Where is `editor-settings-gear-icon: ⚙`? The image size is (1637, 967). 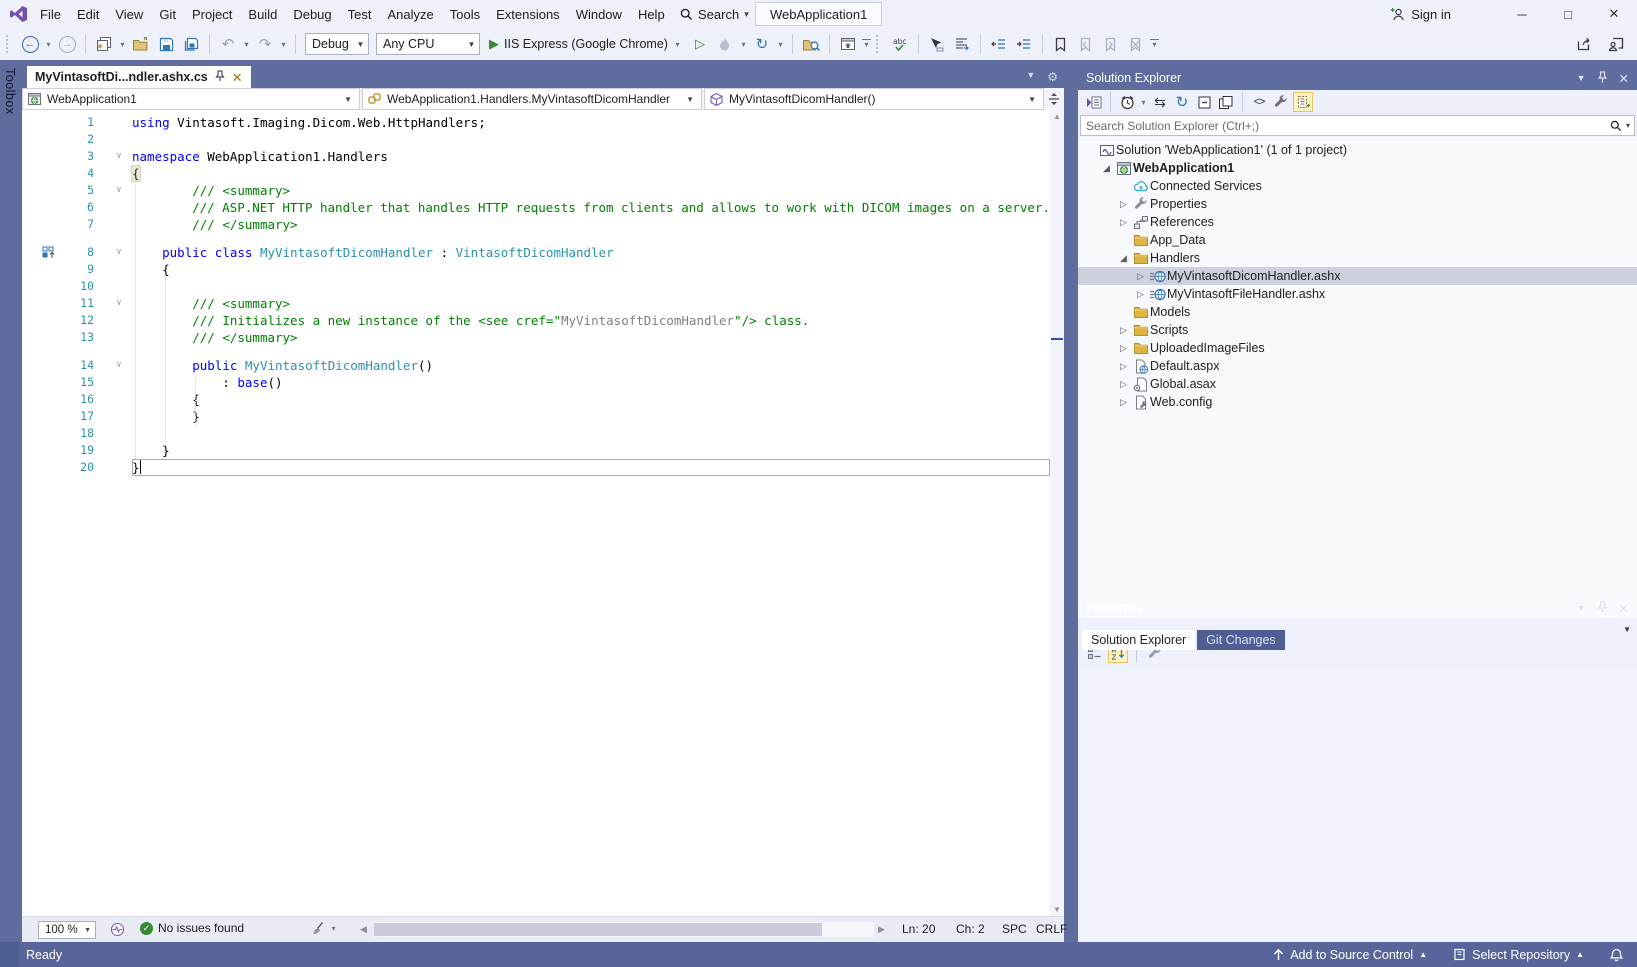
editor-settings-gear-icon: ⚙ is located at coordinates (1052, 77).